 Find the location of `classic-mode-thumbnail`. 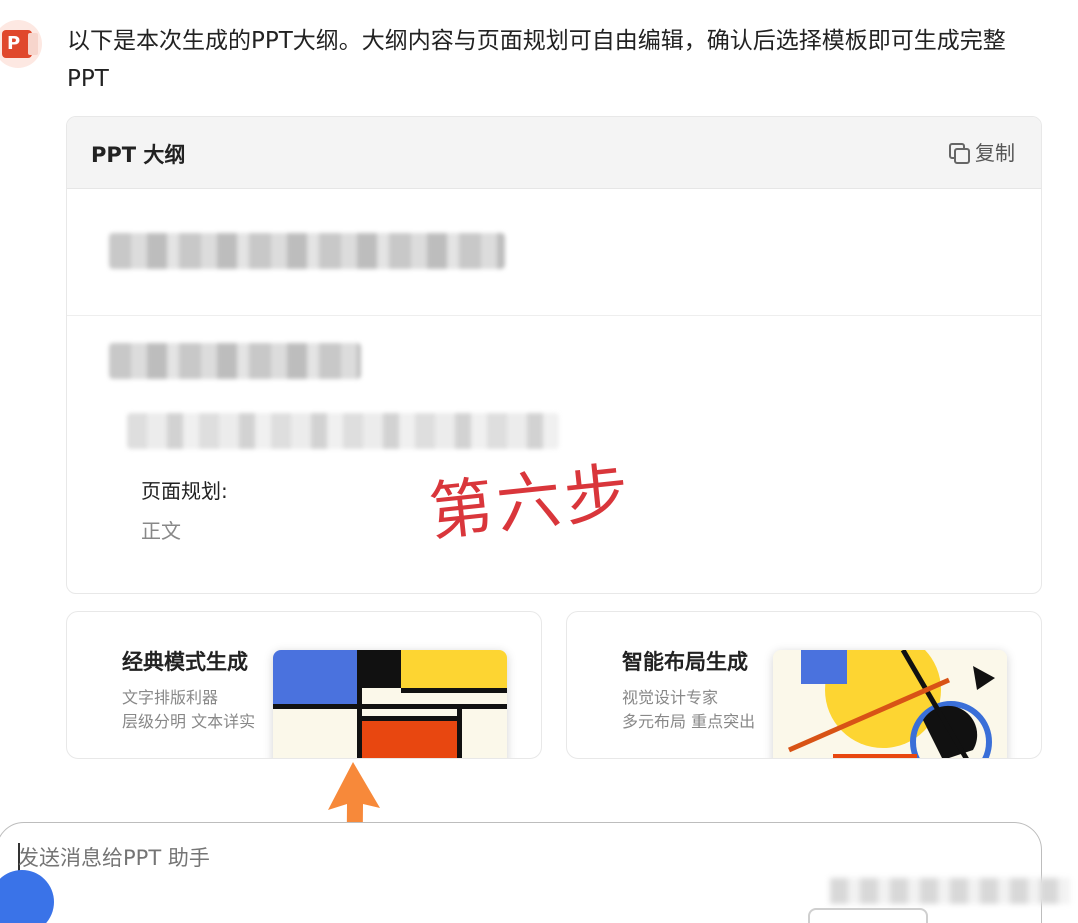

classic-mode-thumbnail is located at coordinates (390, 704).